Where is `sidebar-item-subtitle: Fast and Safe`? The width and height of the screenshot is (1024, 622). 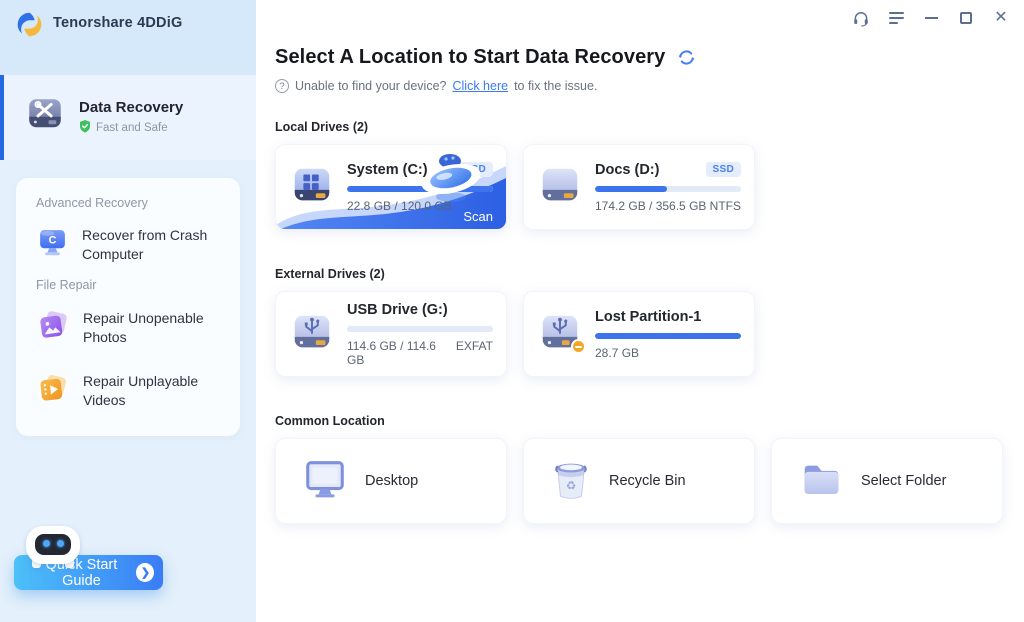
sidebar-item-subtitle: Fast and Safe is located at coordinates (132, 128).